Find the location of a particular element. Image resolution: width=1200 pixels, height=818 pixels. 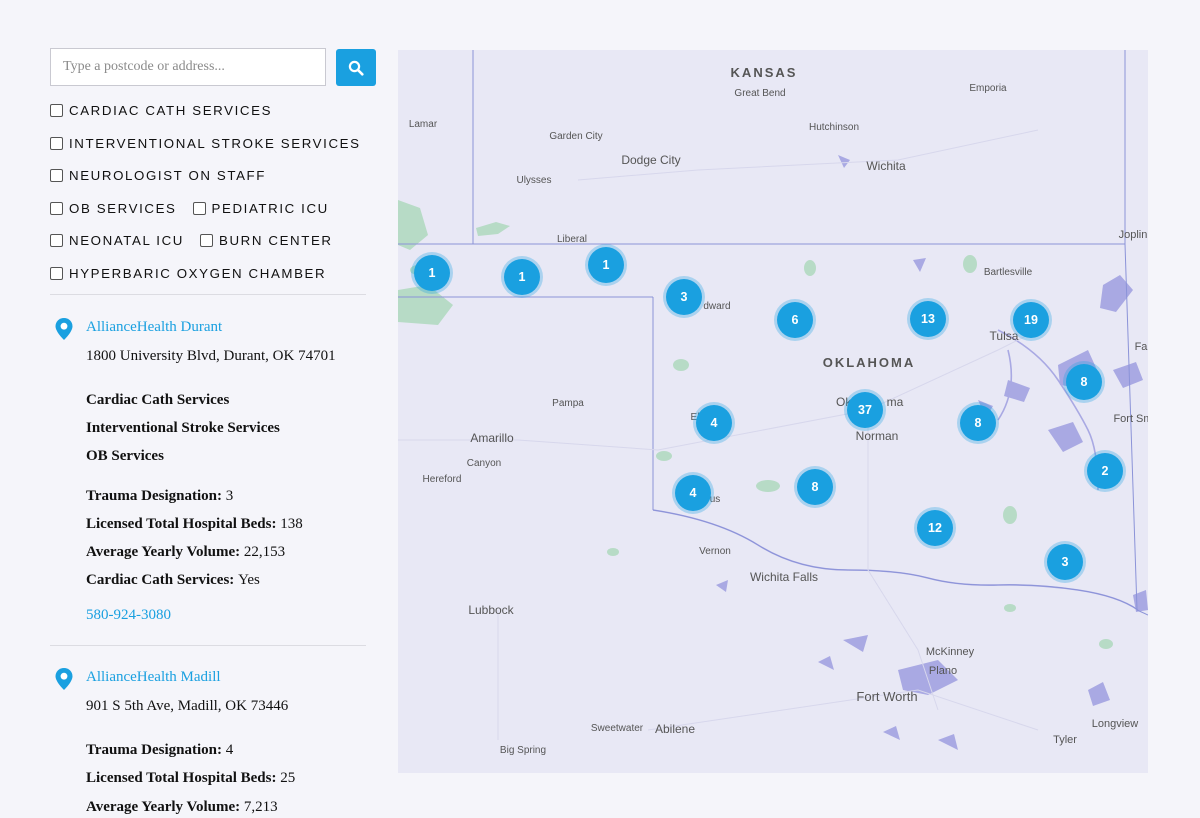

filter-checkbox-interventional-stroke: Interventional Stroke Services is located at coordinates (205, 143).